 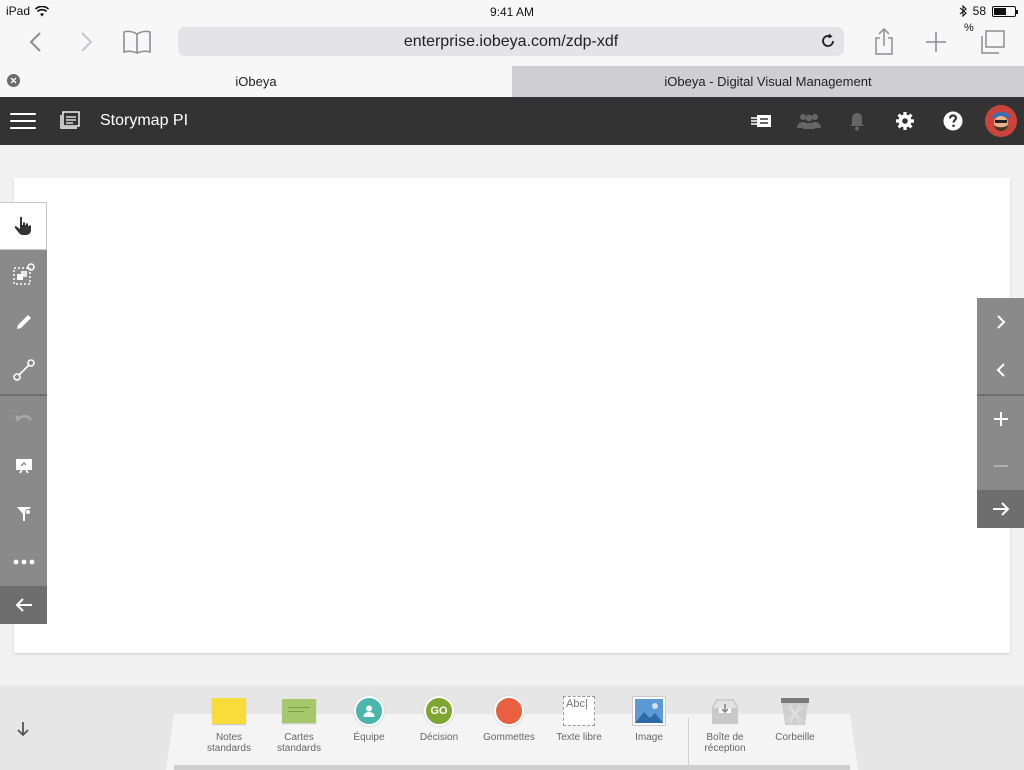 I want to click on user-avatar, so click(x=1001, y=121).